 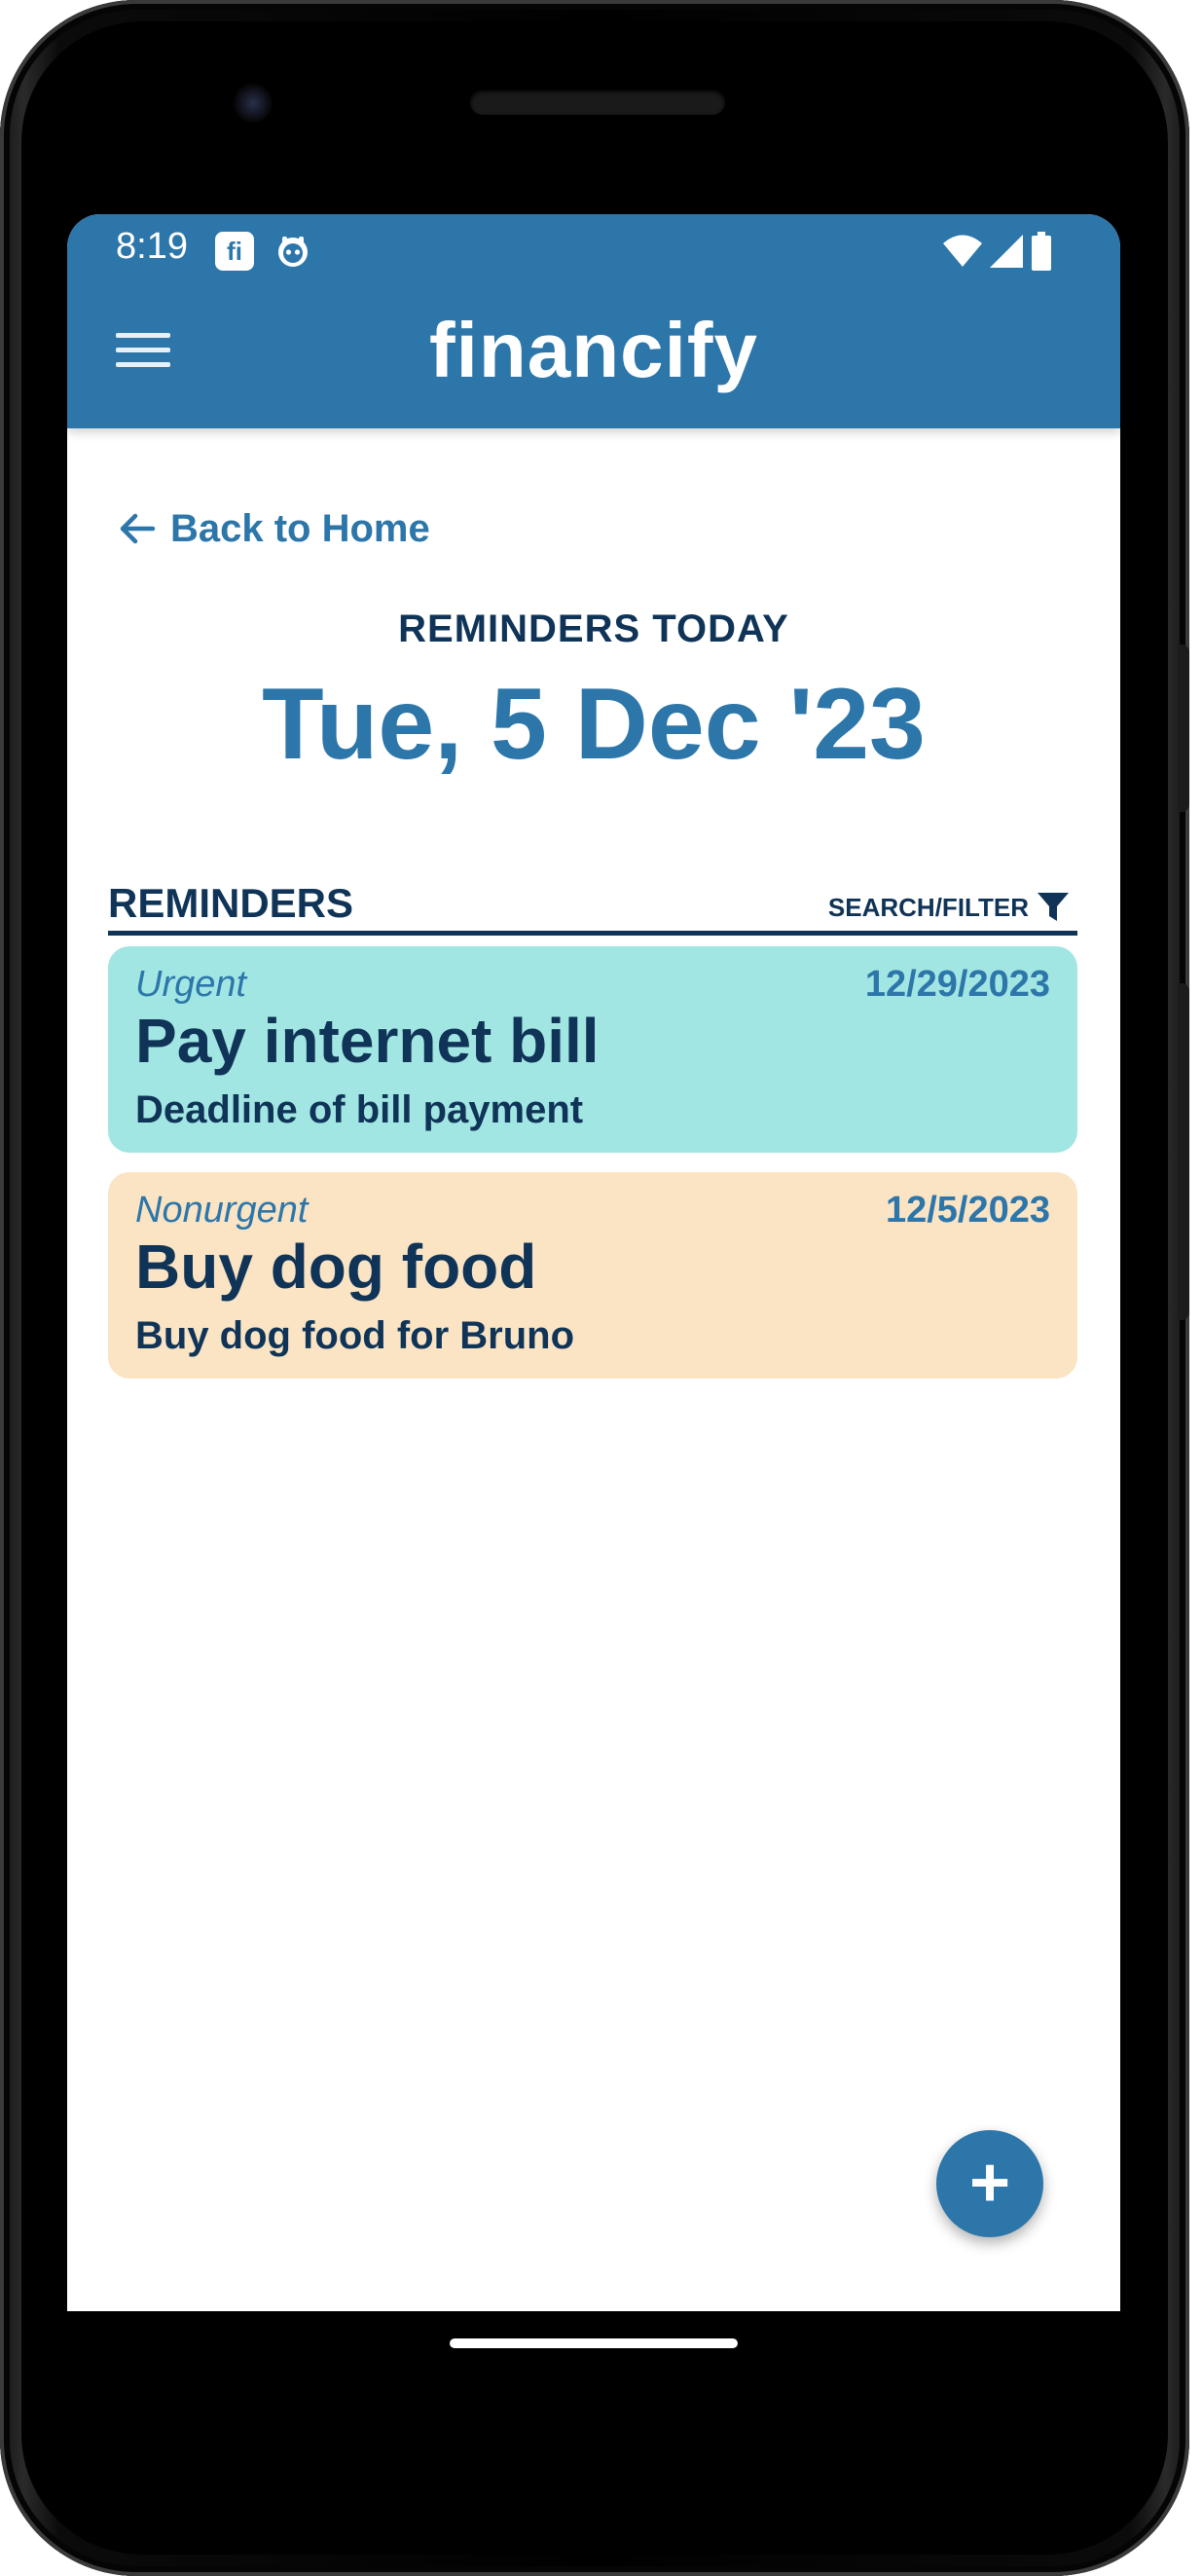 I want to click on power-button, so click(x=1183, y=728).